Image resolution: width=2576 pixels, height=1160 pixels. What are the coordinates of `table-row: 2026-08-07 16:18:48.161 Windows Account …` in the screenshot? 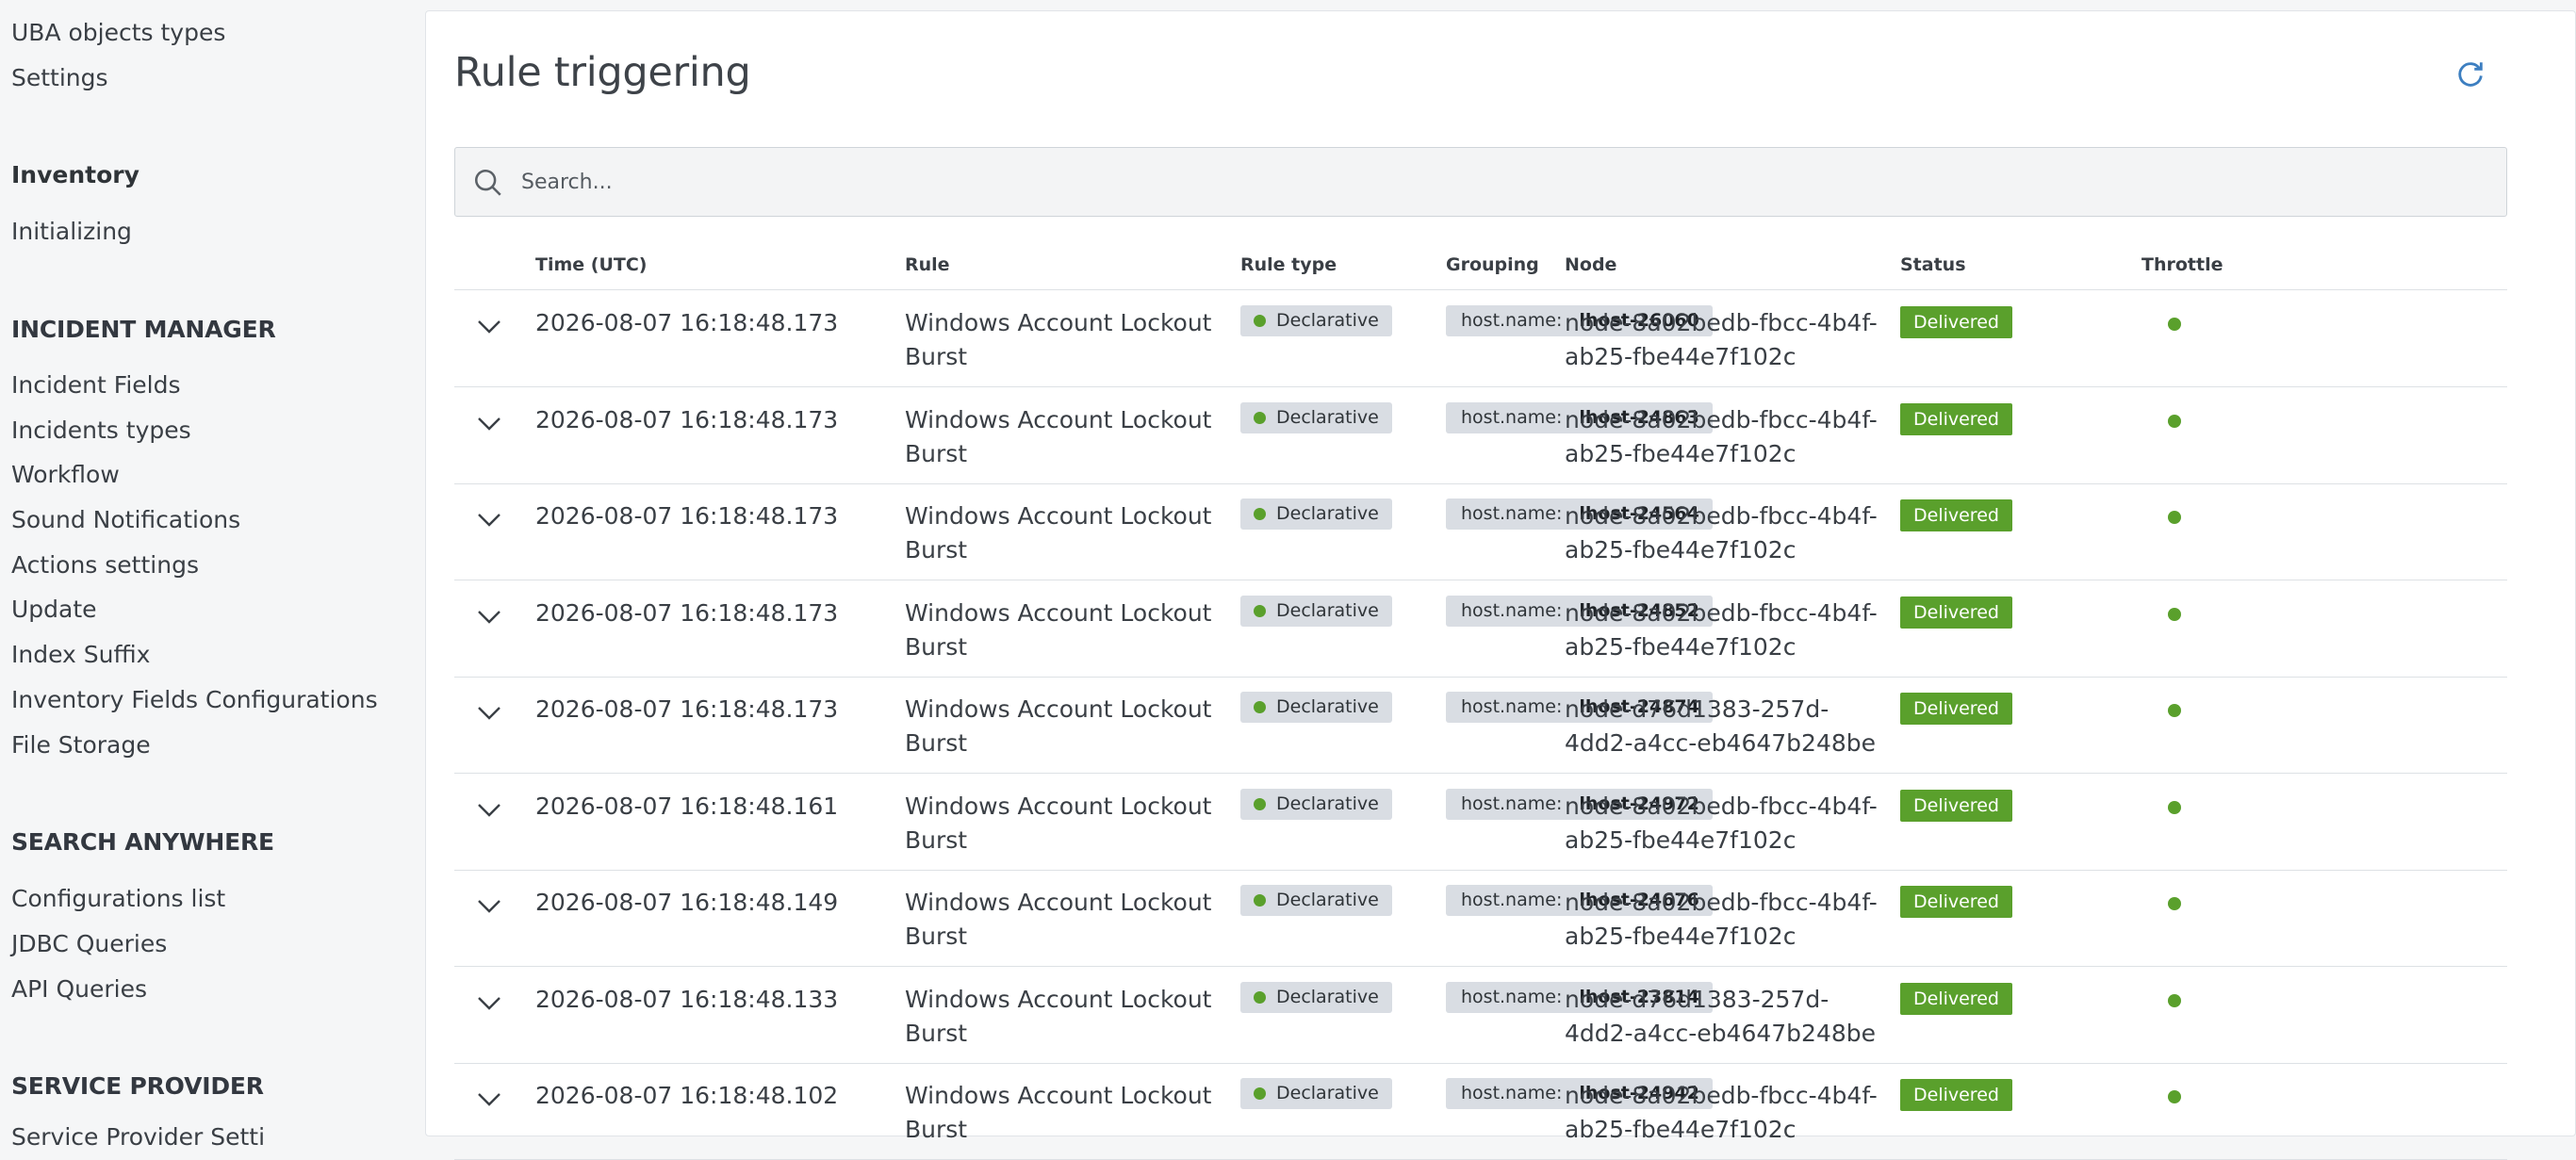 It's located at (1480, 823).